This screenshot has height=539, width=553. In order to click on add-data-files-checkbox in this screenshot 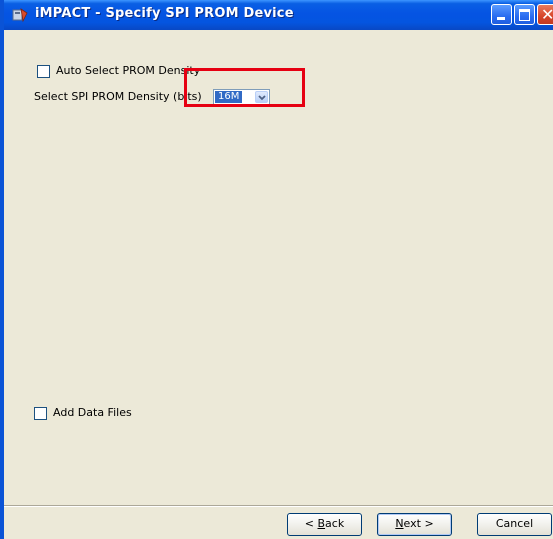, I will do `click(40, 413)`.